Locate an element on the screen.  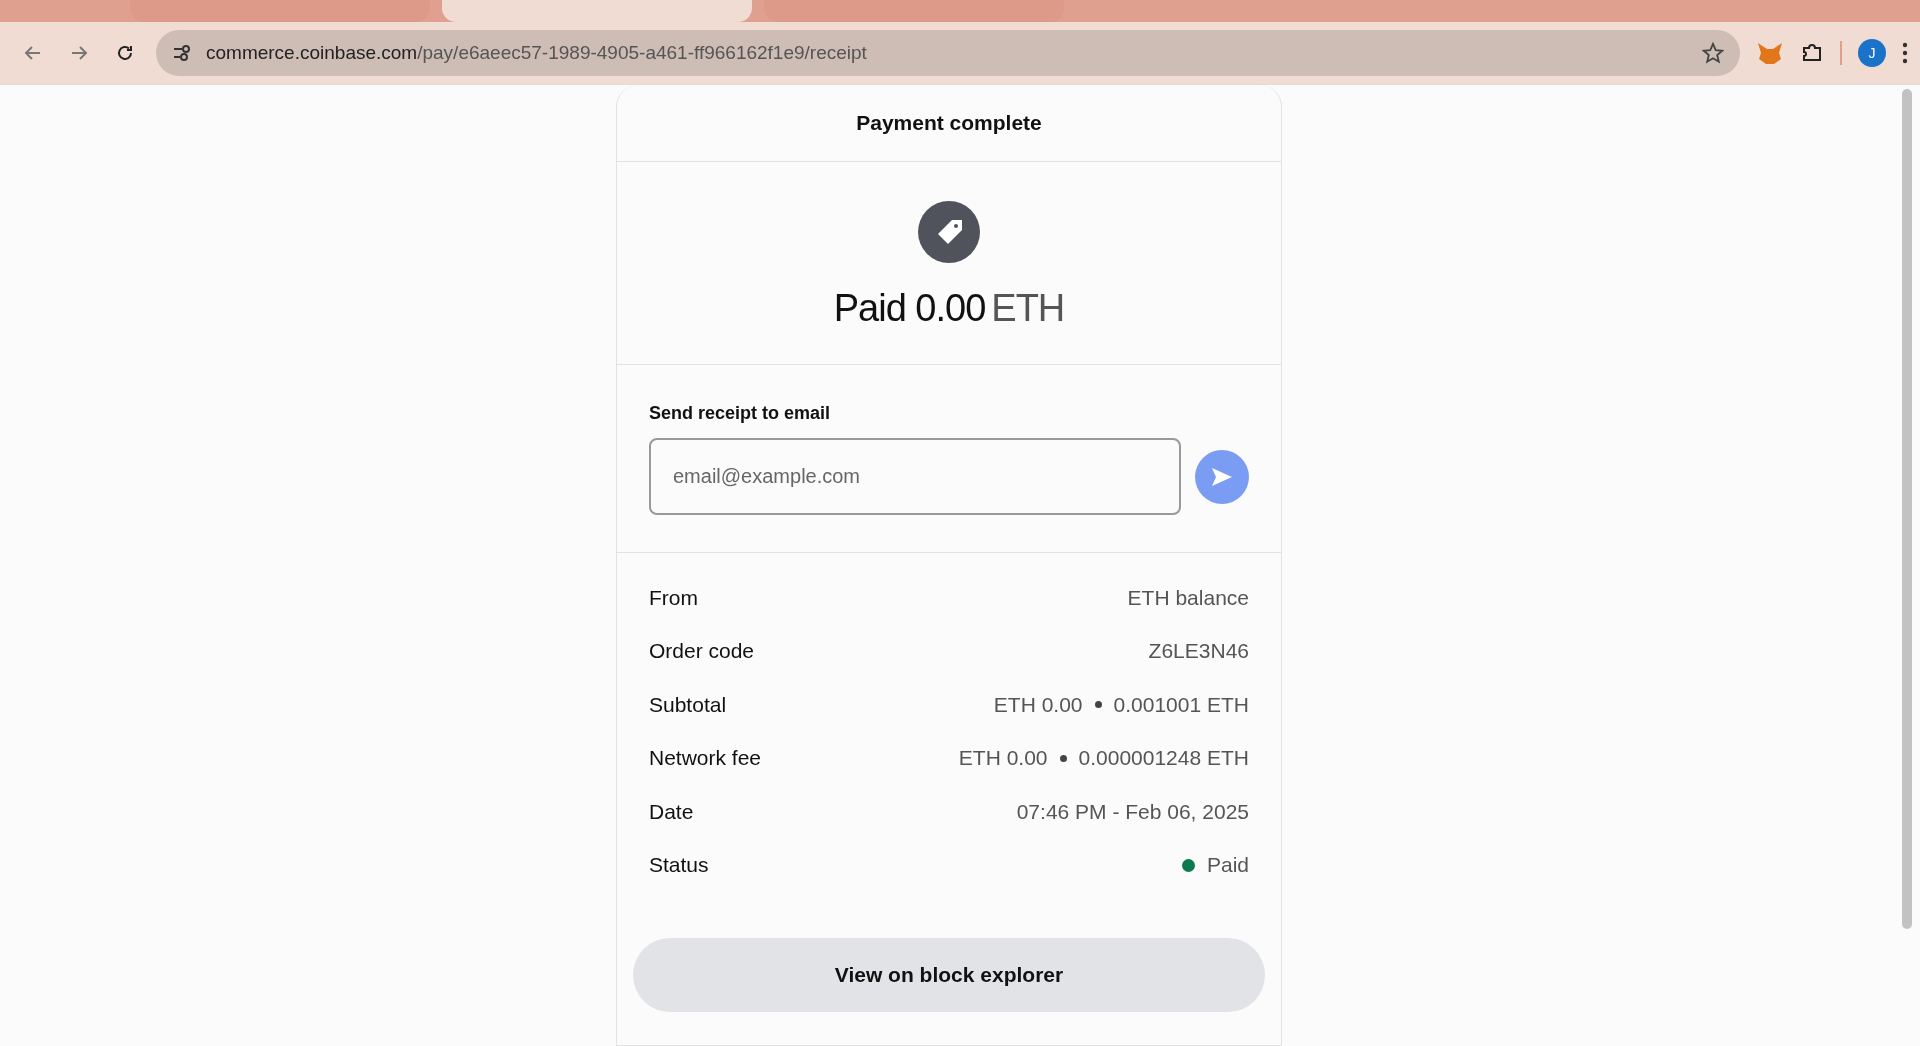
detail-label: From is located at coordinates (673, 597).